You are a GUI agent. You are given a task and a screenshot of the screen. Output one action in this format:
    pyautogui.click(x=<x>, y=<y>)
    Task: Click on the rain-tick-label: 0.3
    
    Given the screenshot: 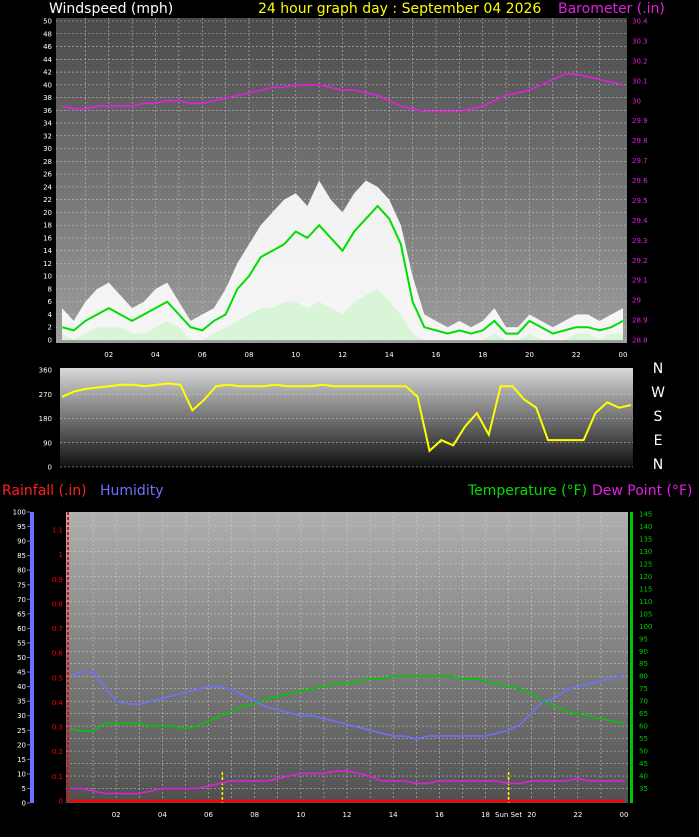 What is the action you would take?
    pyautogui.click(x=57, y=728)
    